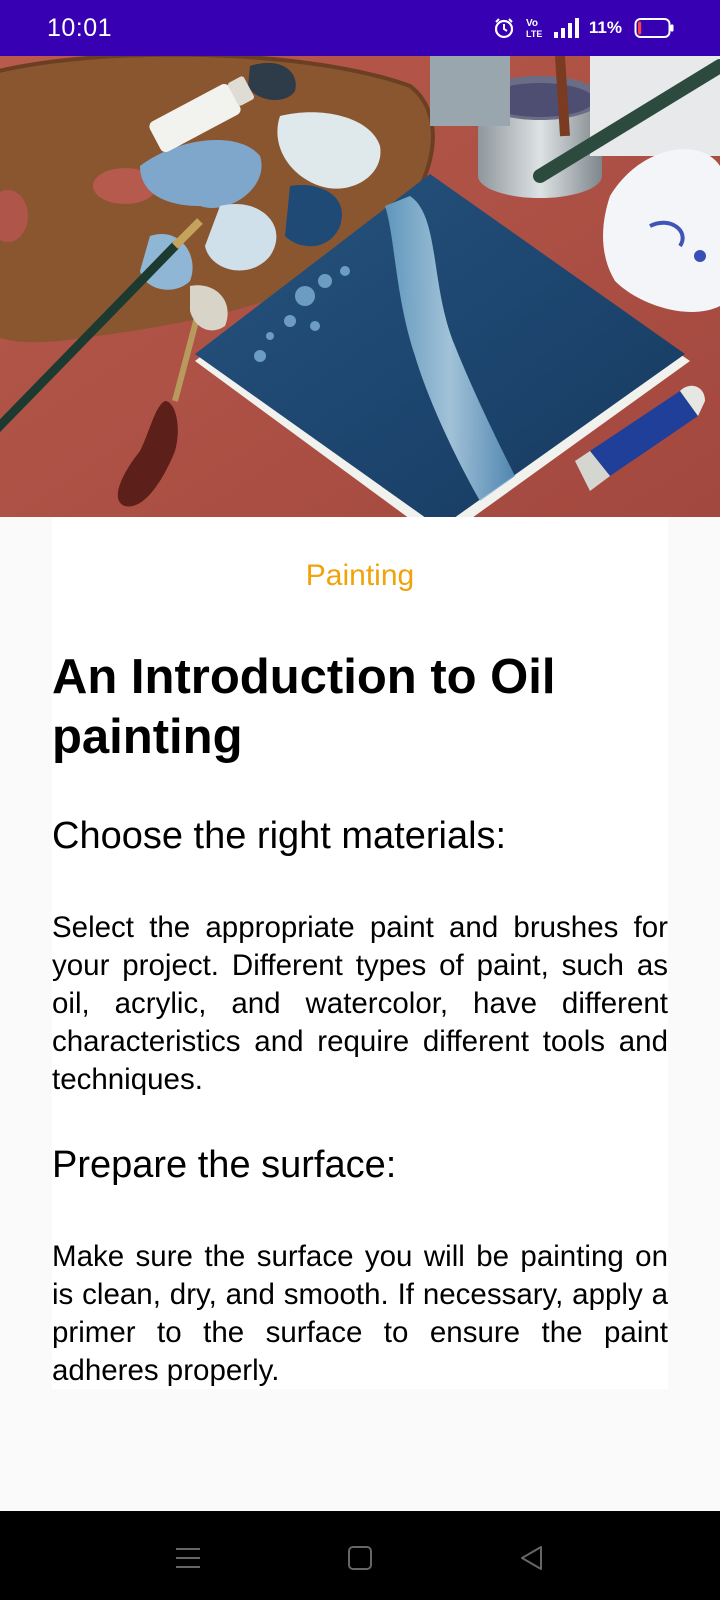 This screenshot has height=1600, width=720. I want to click on back-button, so click(532, 1558).